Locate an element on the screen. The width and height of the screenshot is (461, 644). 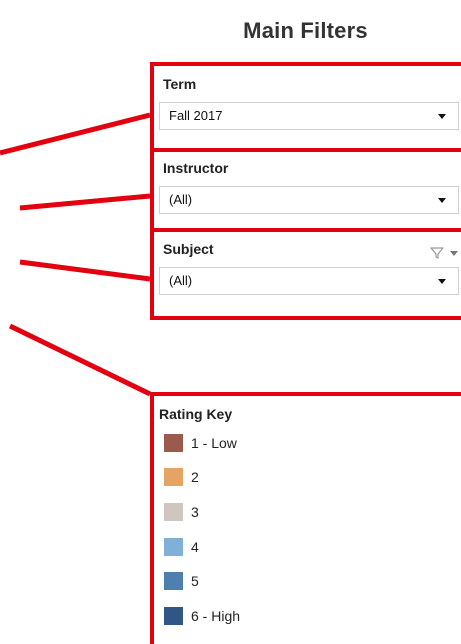
instructor-dropdown: (All) is located at coordinates (309, 200).